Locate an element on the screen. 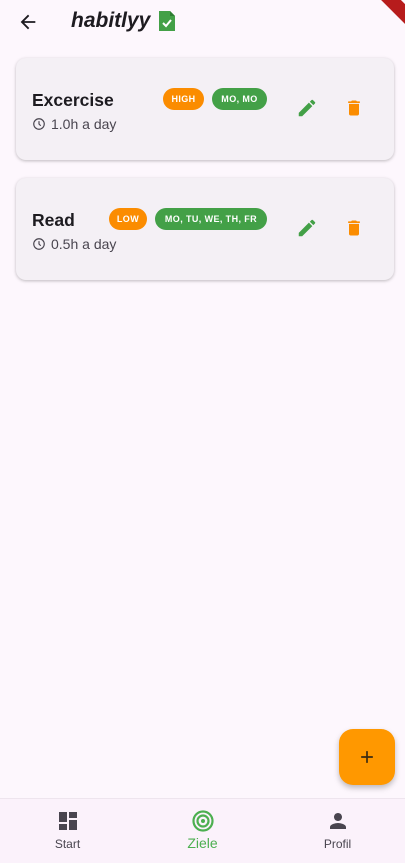 This screenshot has height=863, width=405. habit-card: Excercise HIGH MO, MO 1.0h a day is located at coordinates (205, 109).